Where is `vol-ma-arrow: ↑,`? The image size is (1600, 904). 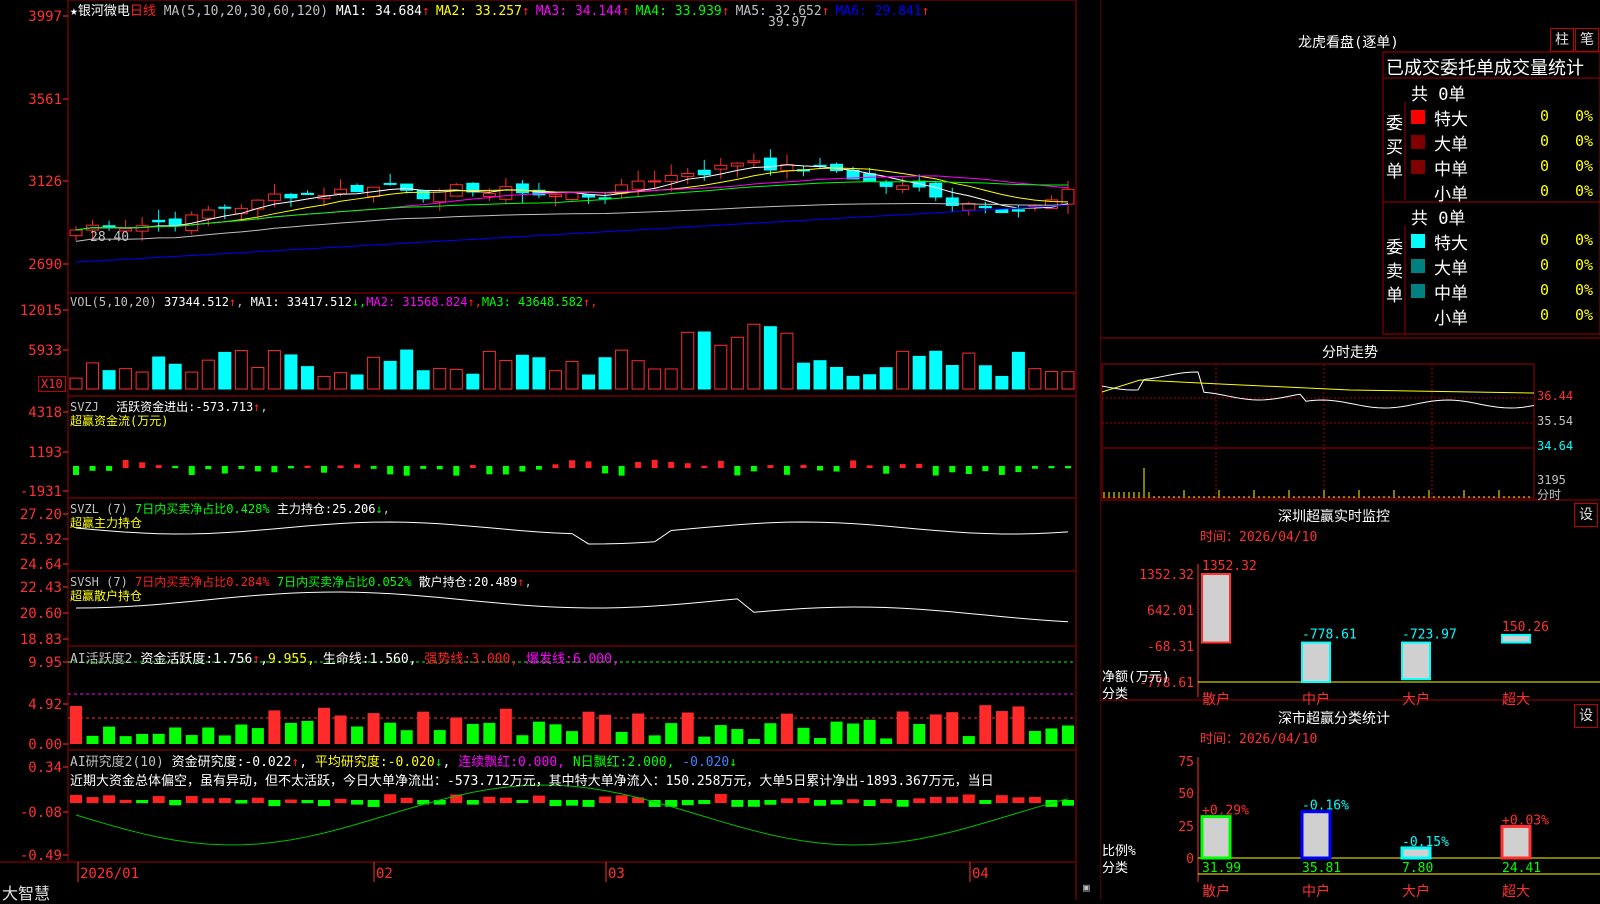 vol-ma-arrow: ↑, is located at coordinates (474, 302).